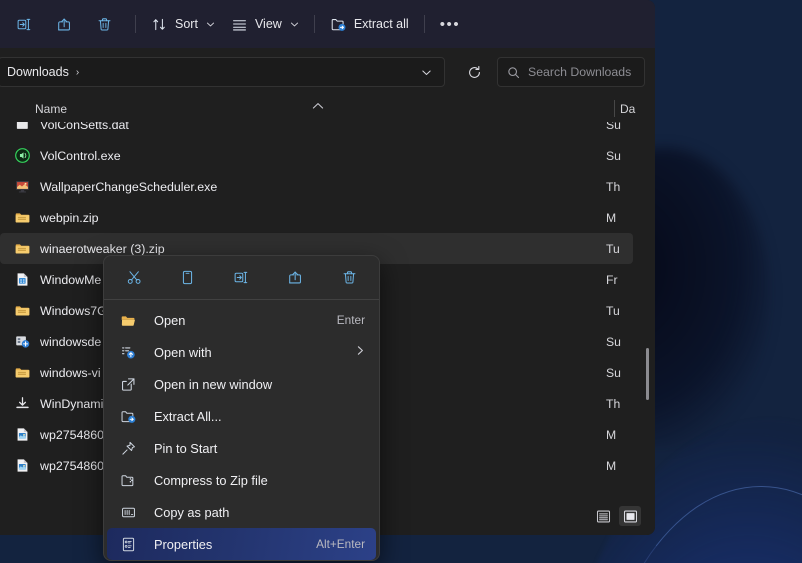 Image resolution: width=802 pixels, height=563 pixels. I want to click on details-view-icon, so click(603, 516).